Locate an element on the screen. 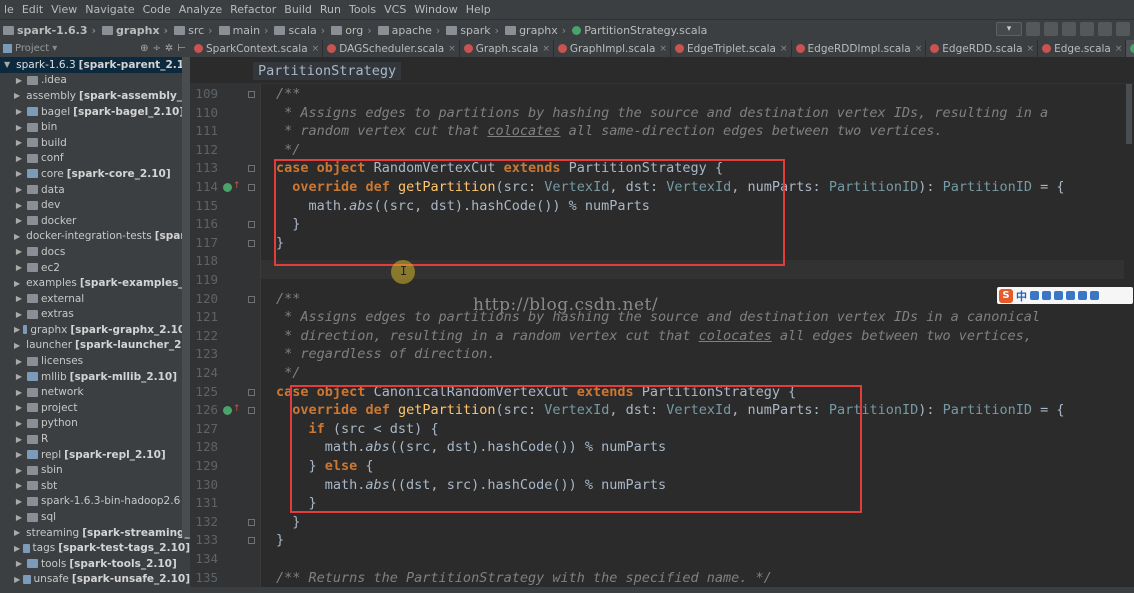  ime-language-toggle: 中 is located at coordinates (1021, 296).